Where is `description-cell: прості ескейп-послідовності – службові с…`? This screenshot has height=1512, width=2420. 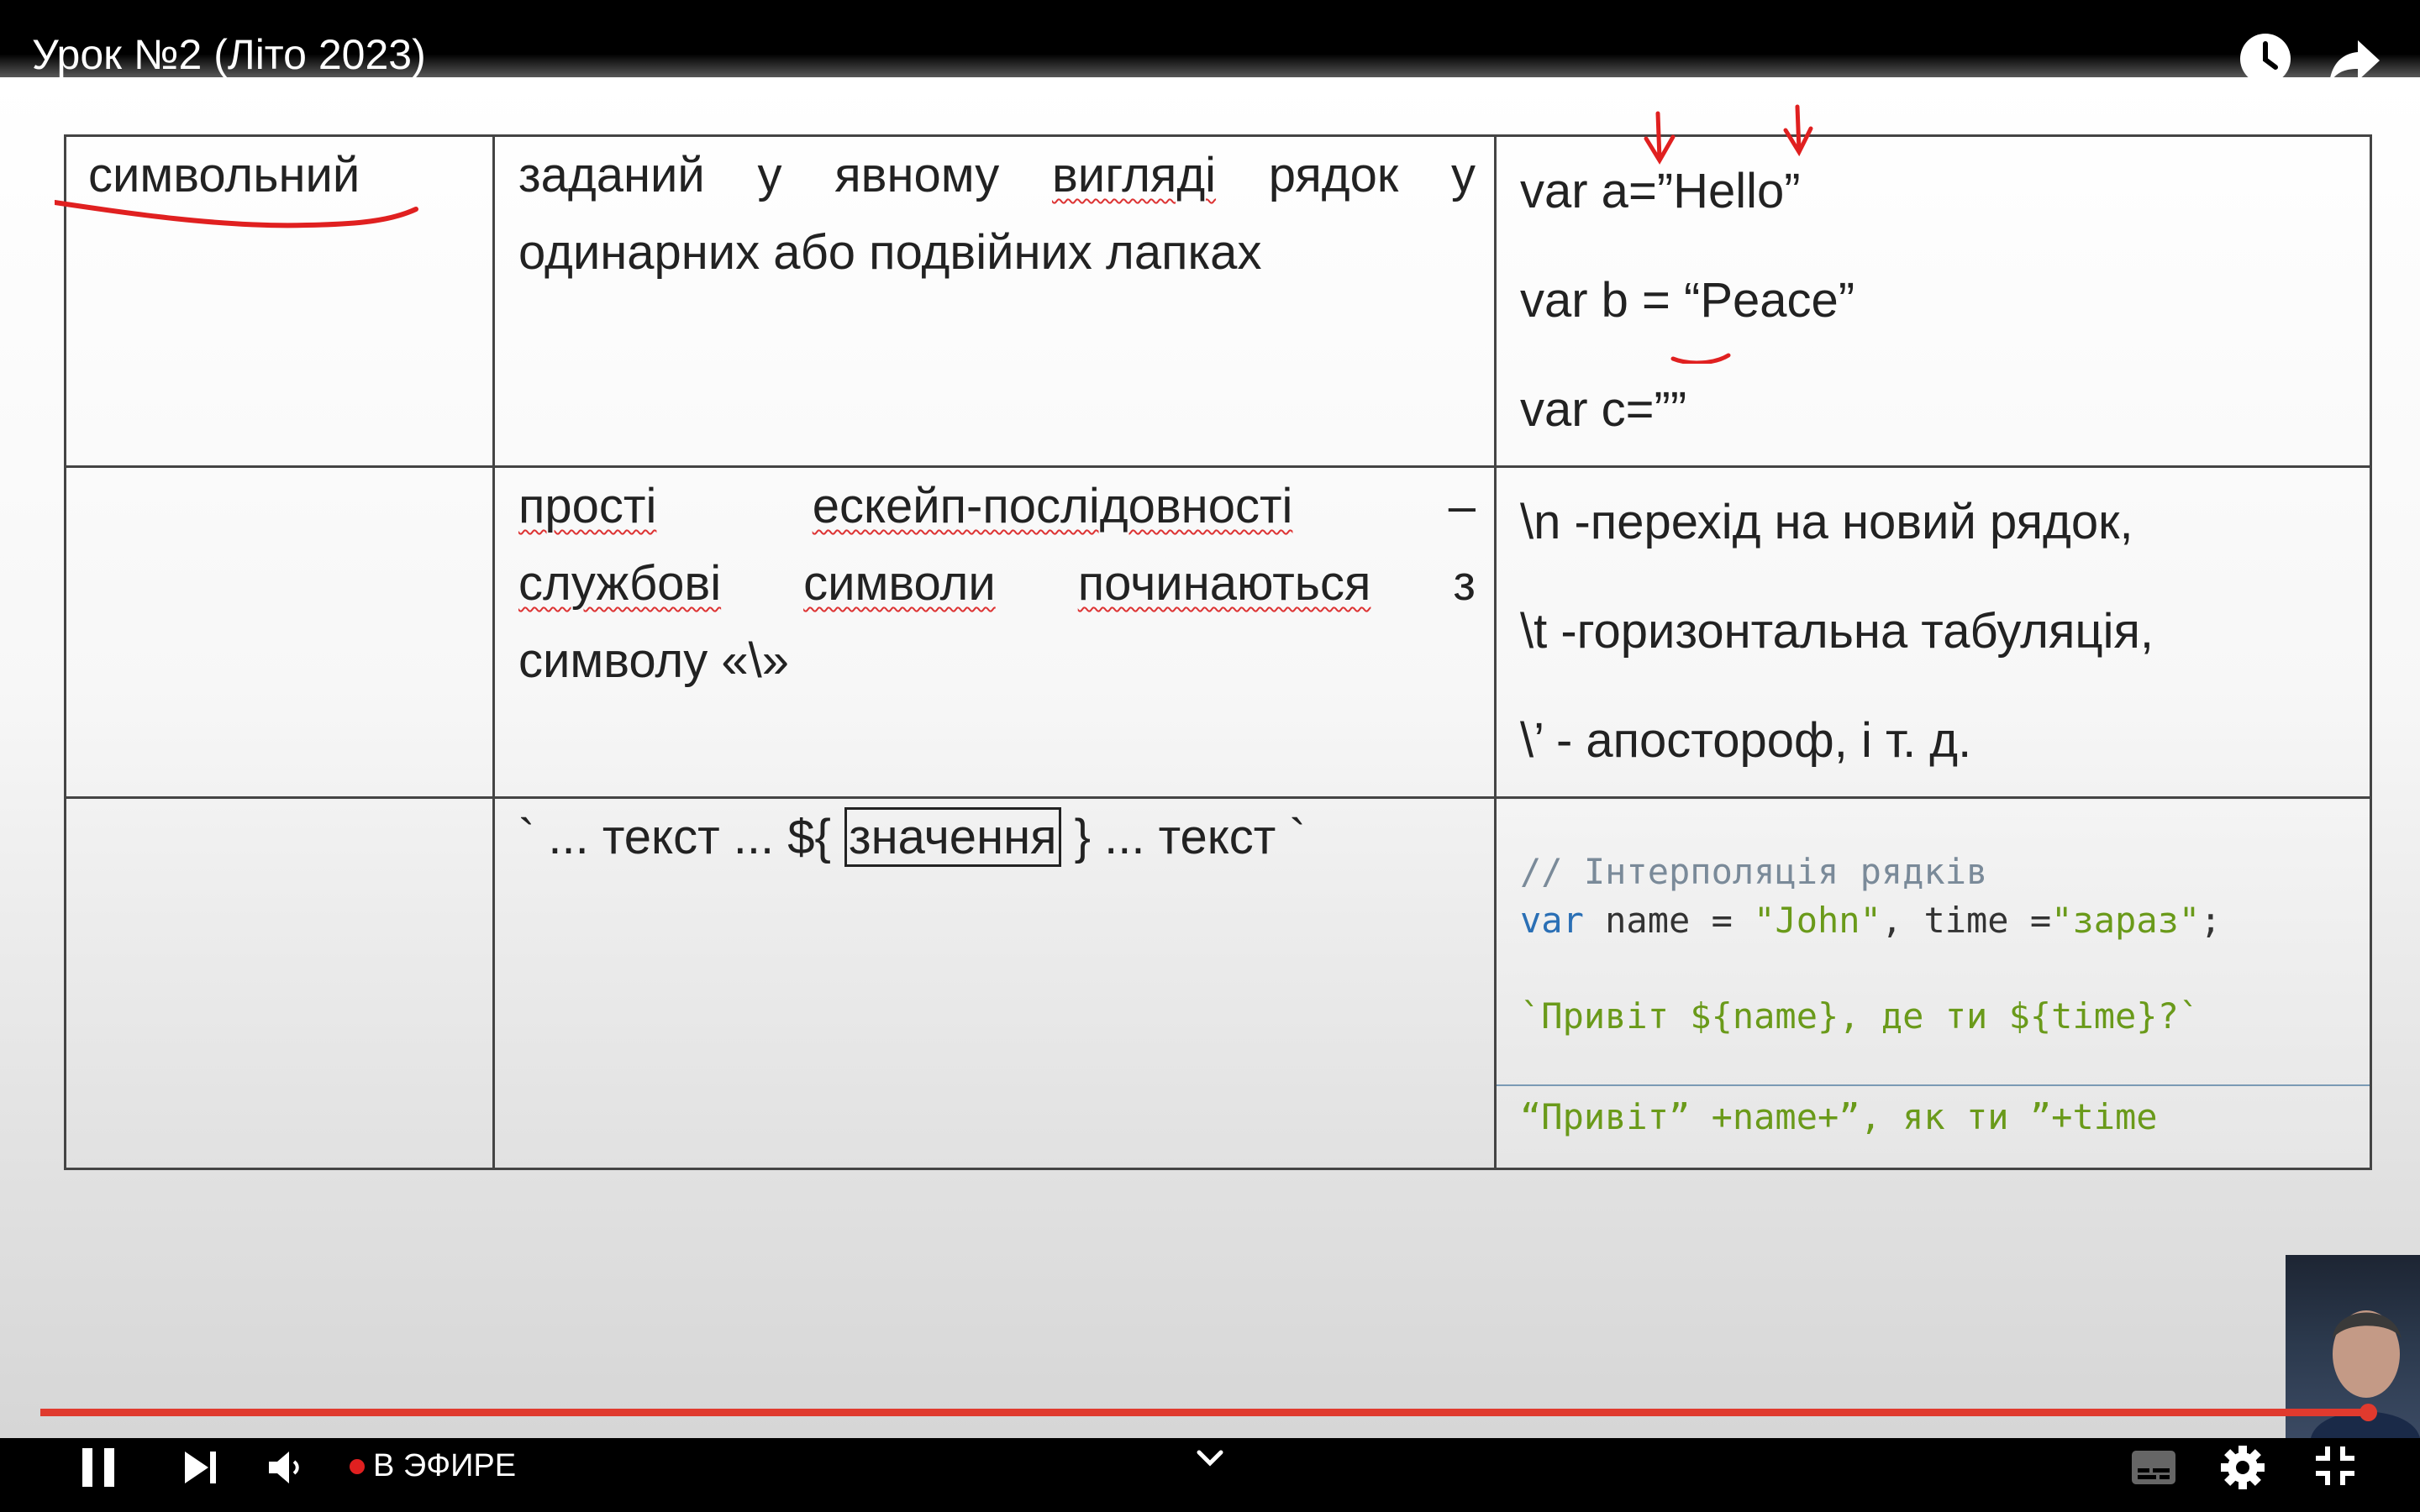
description-cell: прості ескейп-послідовності – службові с… is located at coordinates (994, 632).